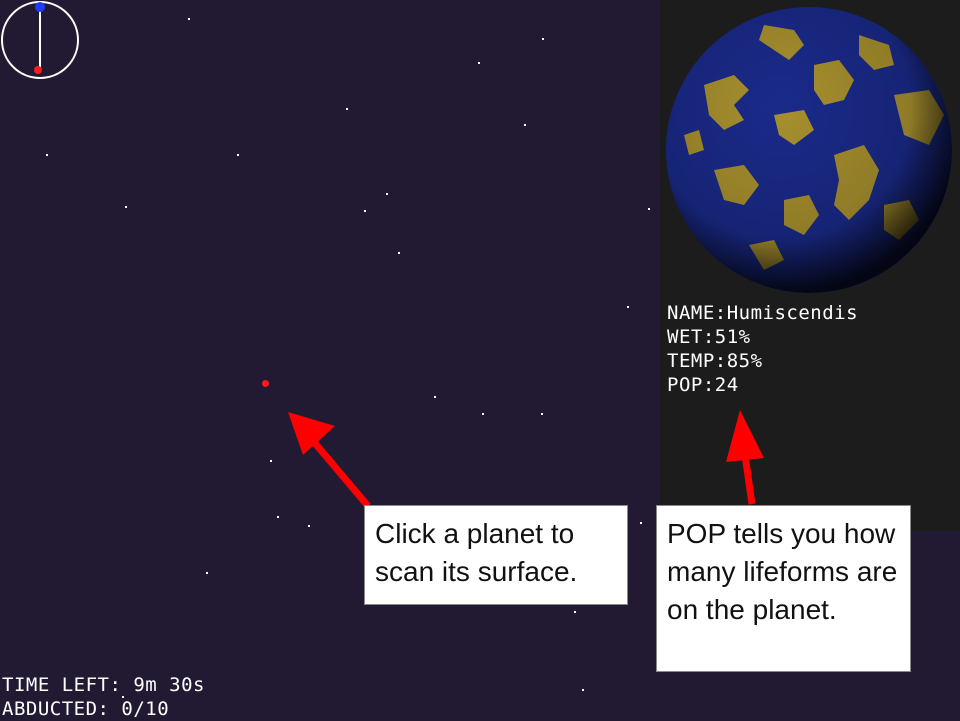 The height and width of the screenshot is (721, 960). I want to click on abducted-count: ABDUCTED: 0/10, so click(86, 709).